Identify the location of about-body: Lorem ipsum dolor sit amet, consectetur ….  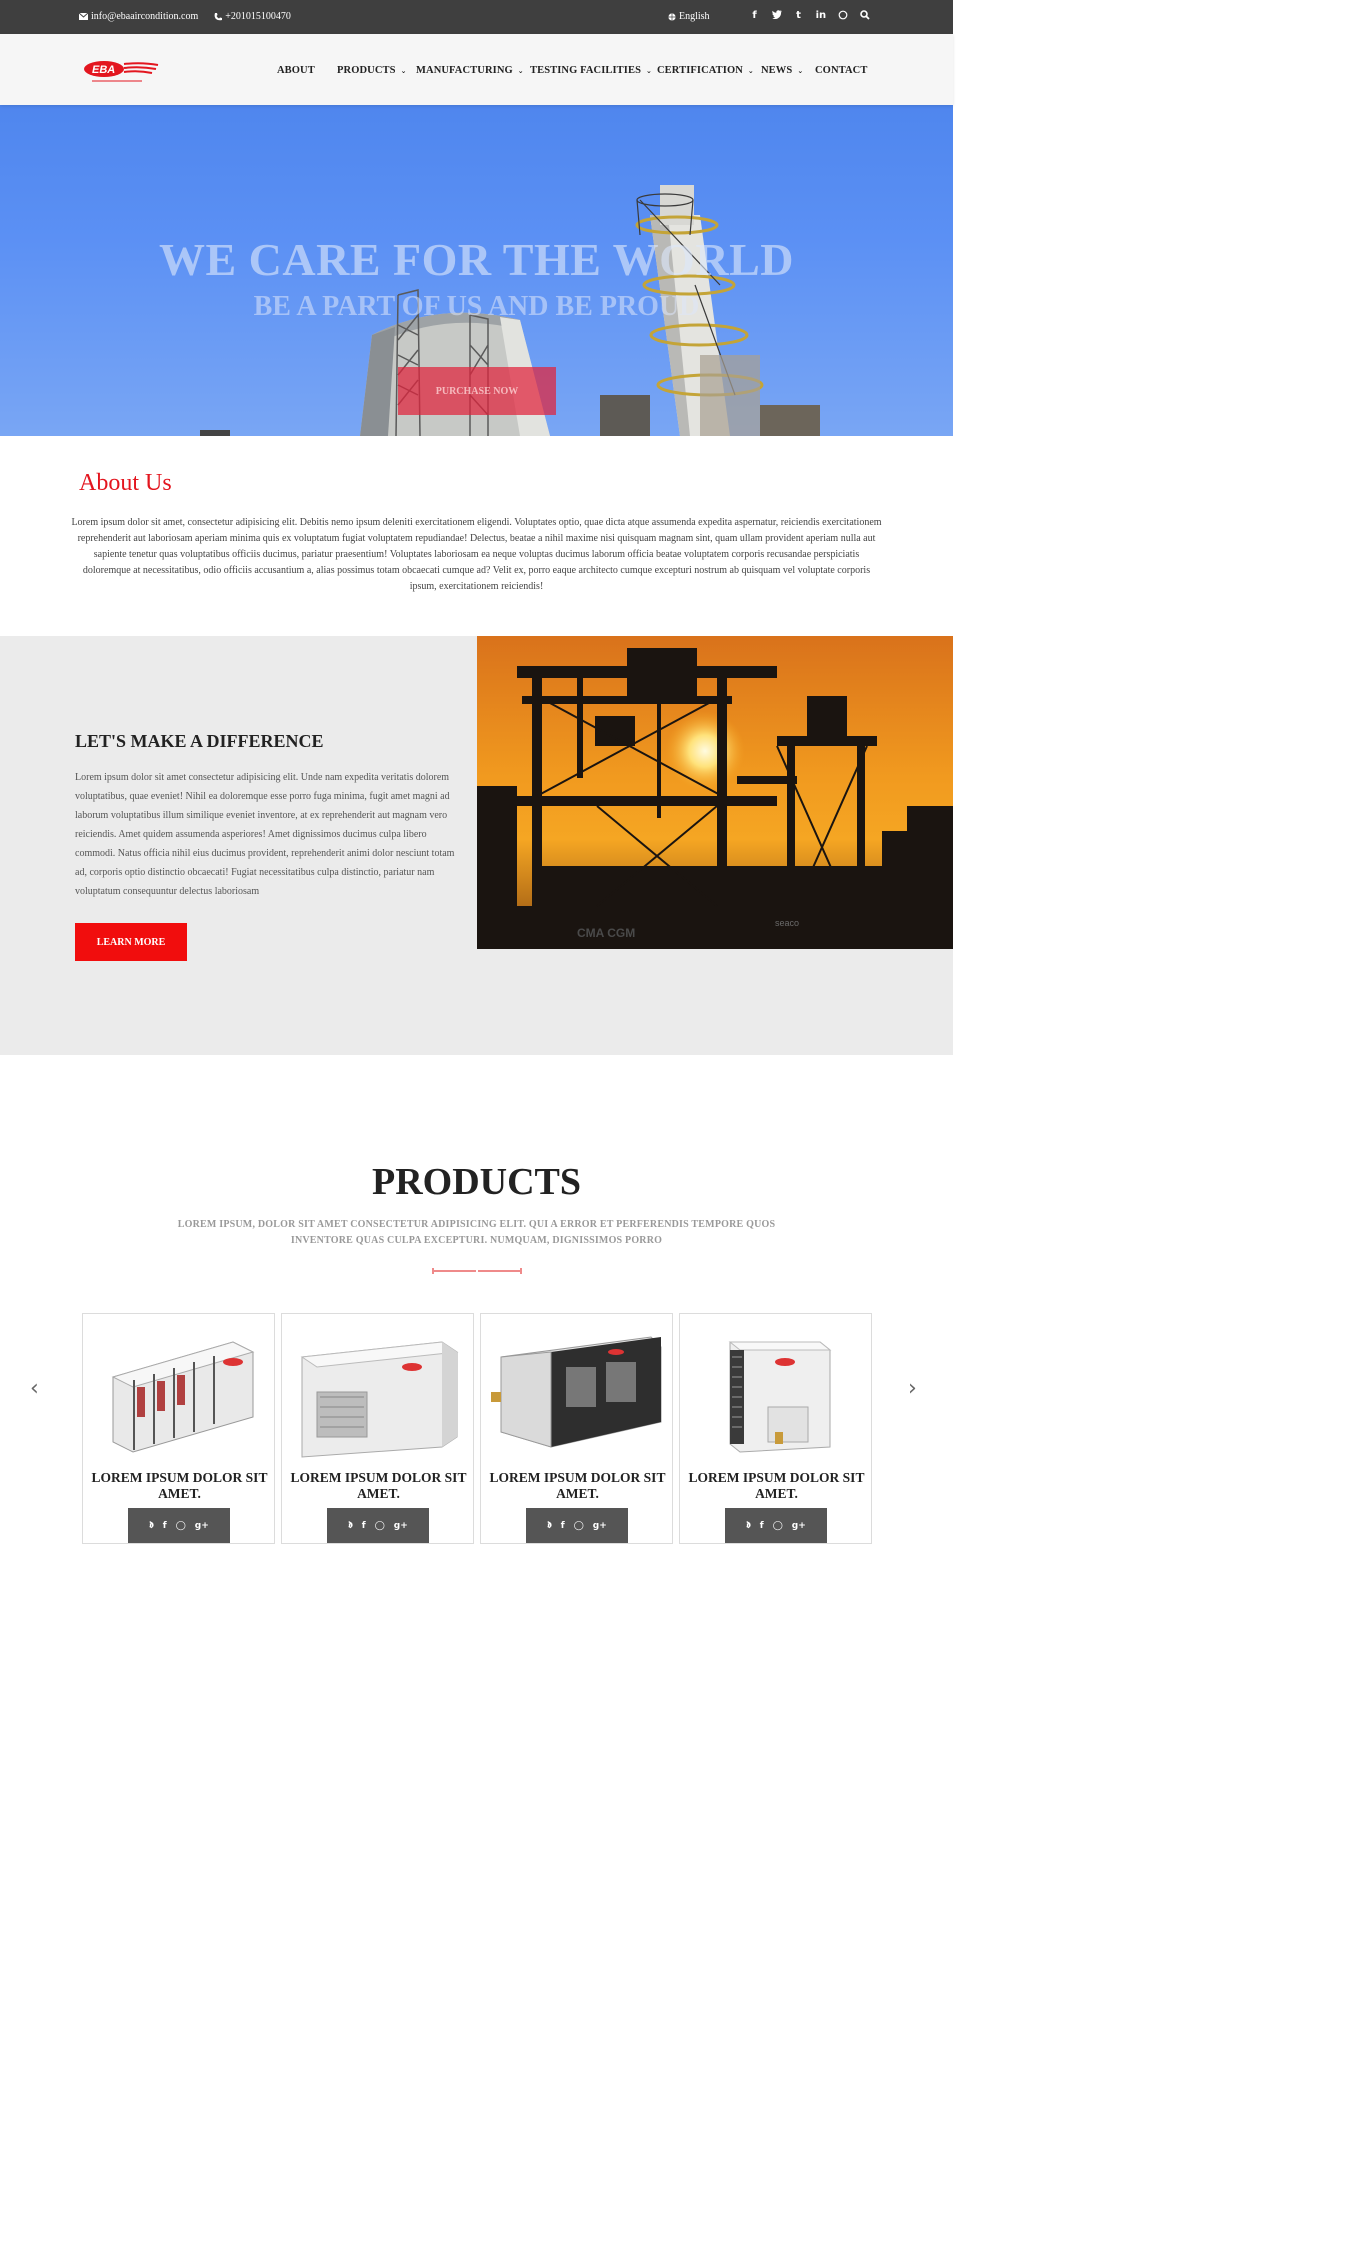
(476, 554).